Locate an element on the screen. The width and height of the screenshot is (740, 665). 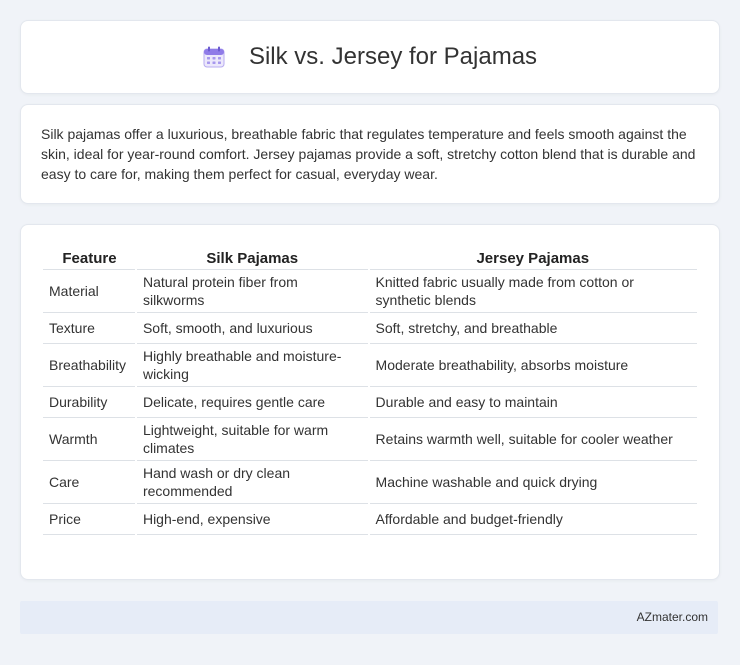
feature-cell: Durability is located at coordinates (89, 402).